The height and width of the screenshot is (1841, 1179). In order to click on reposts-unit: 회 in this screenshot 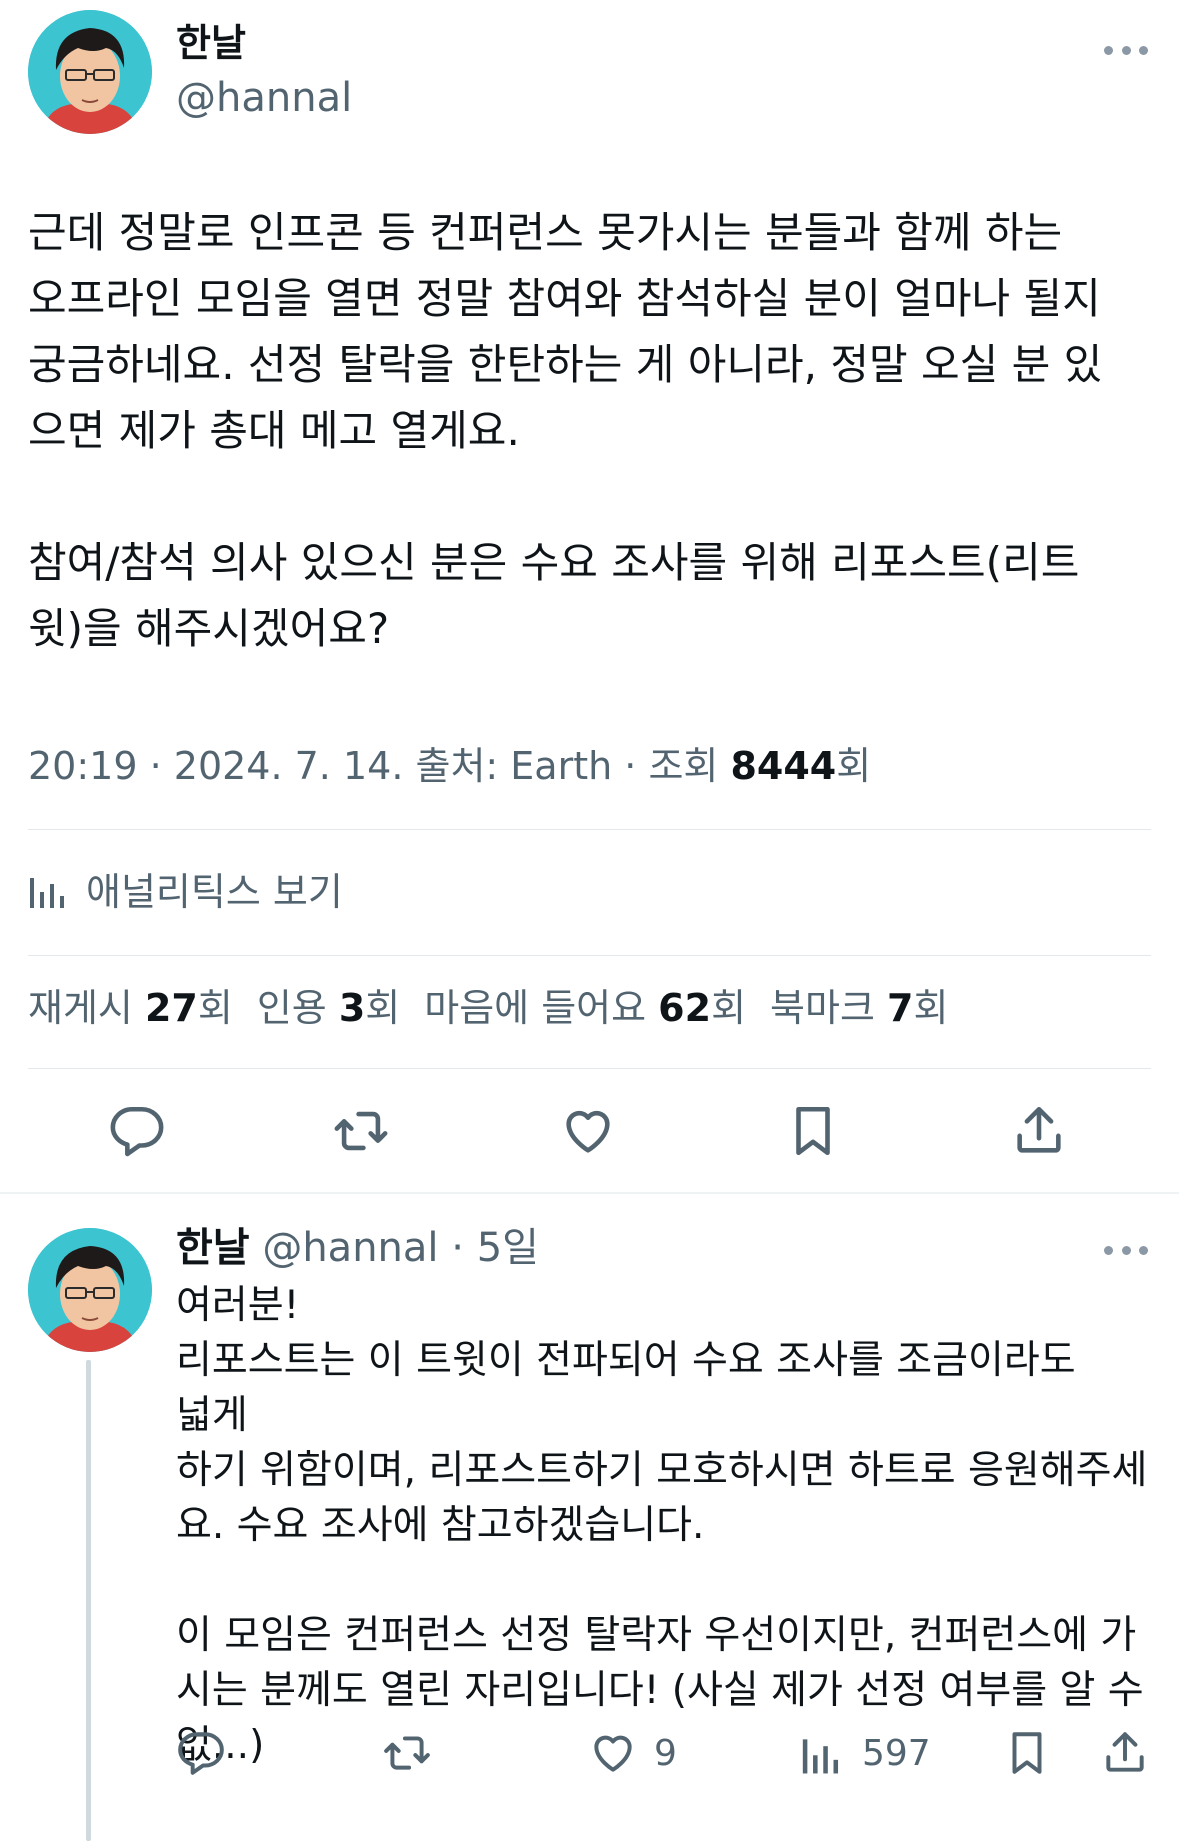, I will do `click(215, 1008)`.